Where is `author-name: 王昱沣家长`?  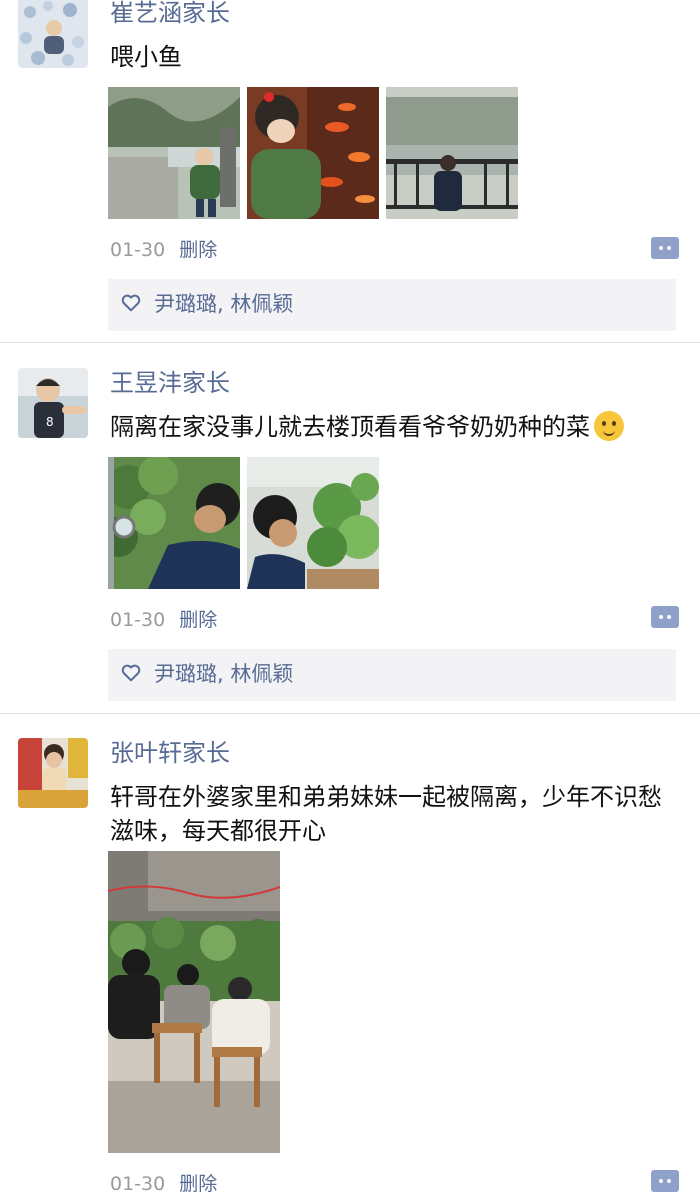 author-name: 王昱沣家长 is located at coordinates (170, 383).